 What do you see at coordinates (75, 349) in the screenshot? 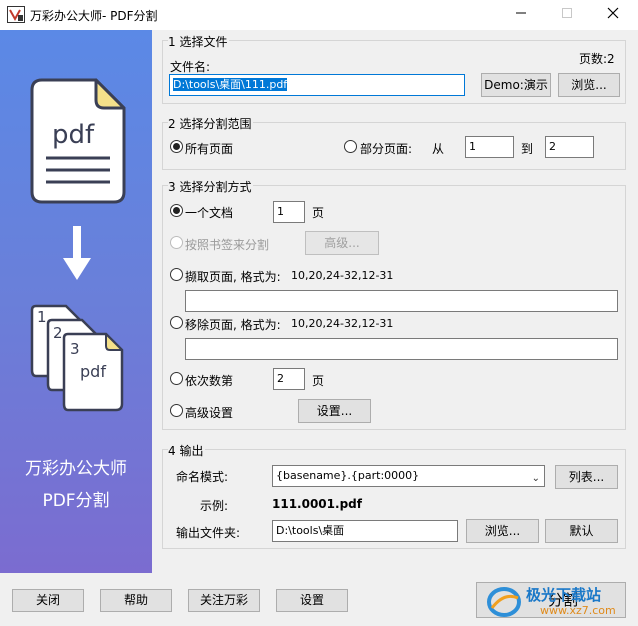
I see `page-number-3: 3` at bounding box center [75, 349].